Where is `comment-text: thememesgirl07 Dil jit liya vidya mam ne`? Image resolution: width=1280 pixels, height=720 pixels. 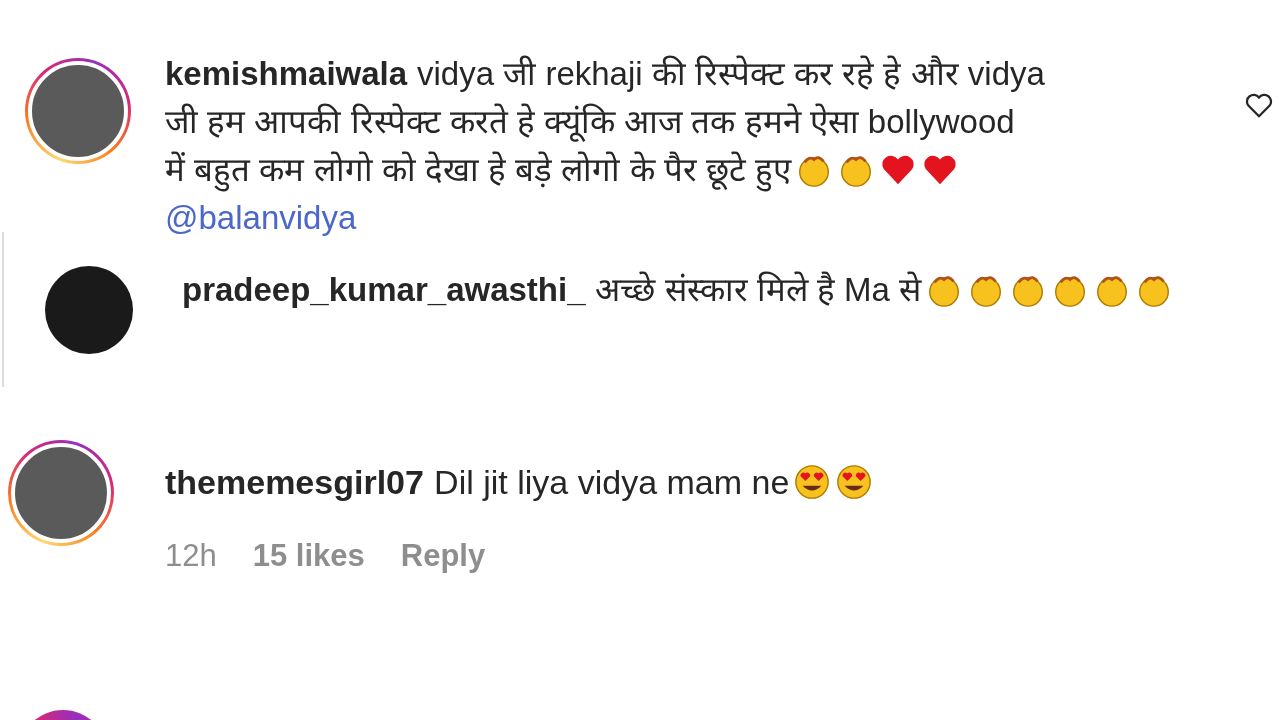 comment-text: thememesgirl07 Dil jit liya vidya mam ne is located at coordinates (477, 482).